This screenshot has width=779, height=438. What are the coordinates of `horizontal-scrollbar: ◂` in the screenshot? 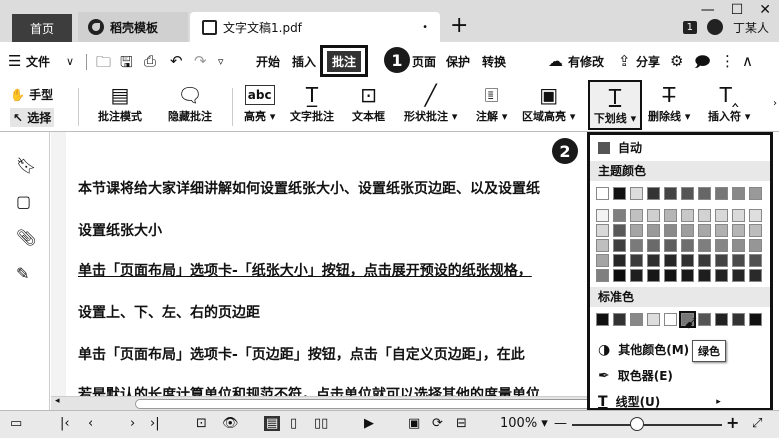 It's located at (323, 403).